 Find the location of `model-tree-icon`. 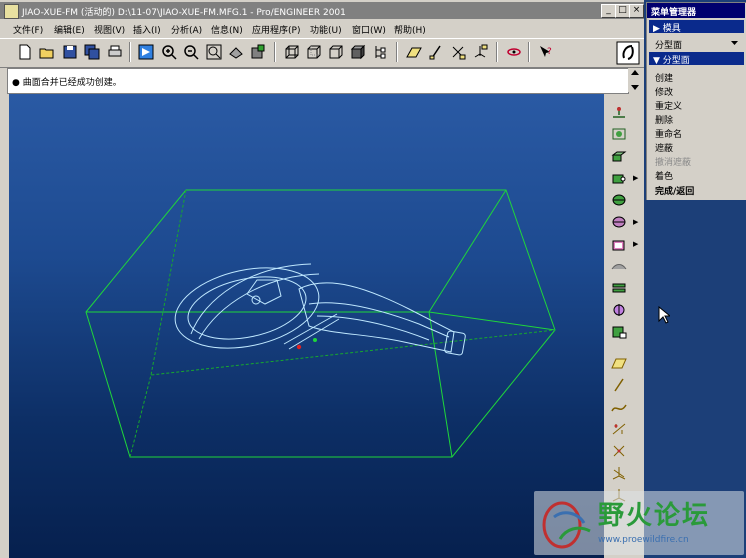

model-tree-icon is located at coordinates (380, 52).